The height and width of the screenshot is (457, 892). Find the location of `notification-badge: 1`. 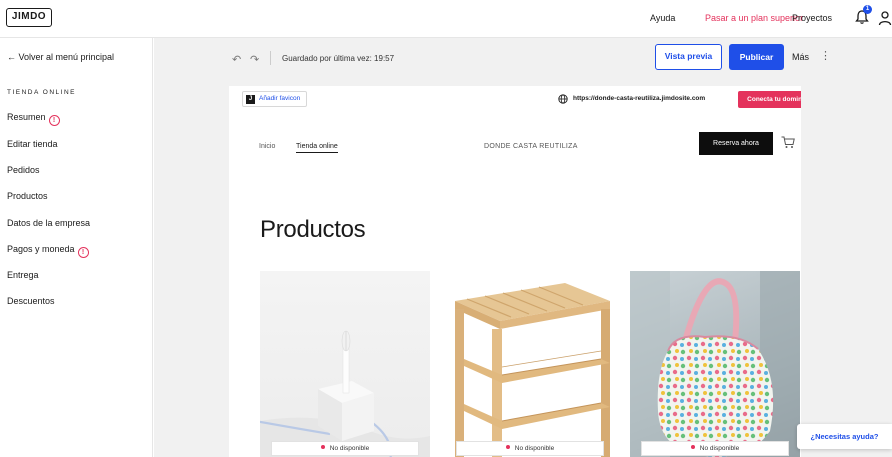

notification-badge: 1 is located at coordinates (867, 9).